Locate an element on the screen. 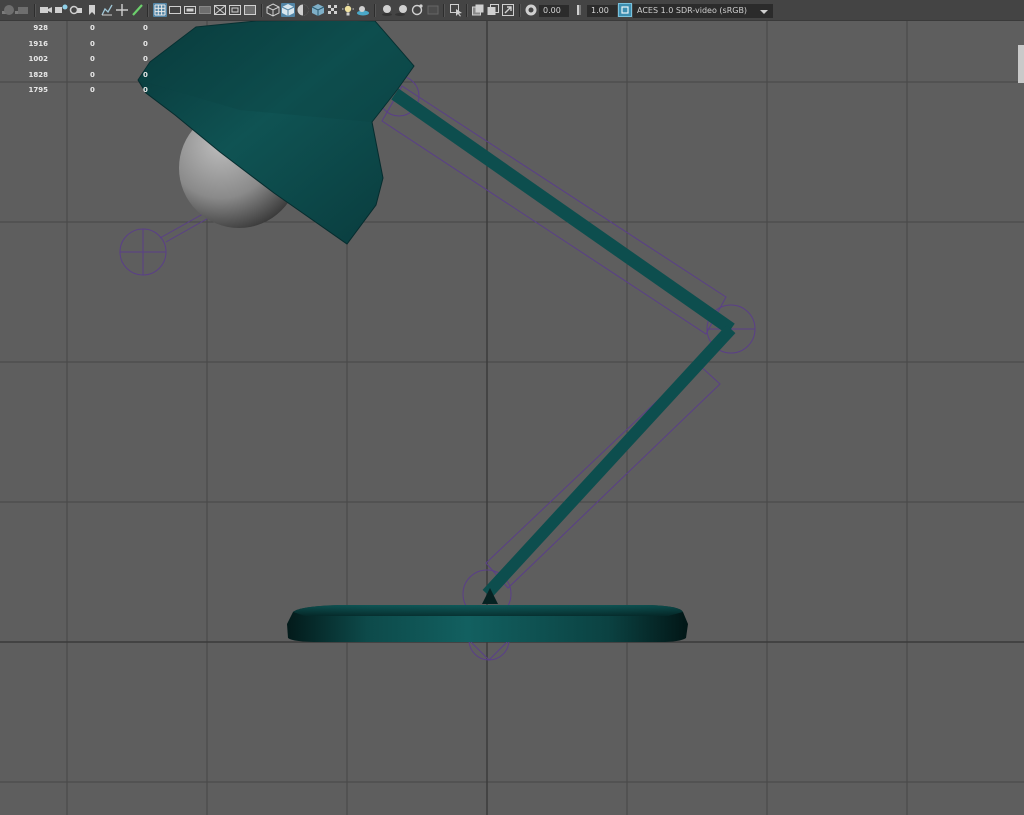 This screenshot has width=1024, height=815. viewport-toolbar: 0.00 1.00 ACES 1.0 SDR-video (sRGB) is located at coordinates (512, 10).